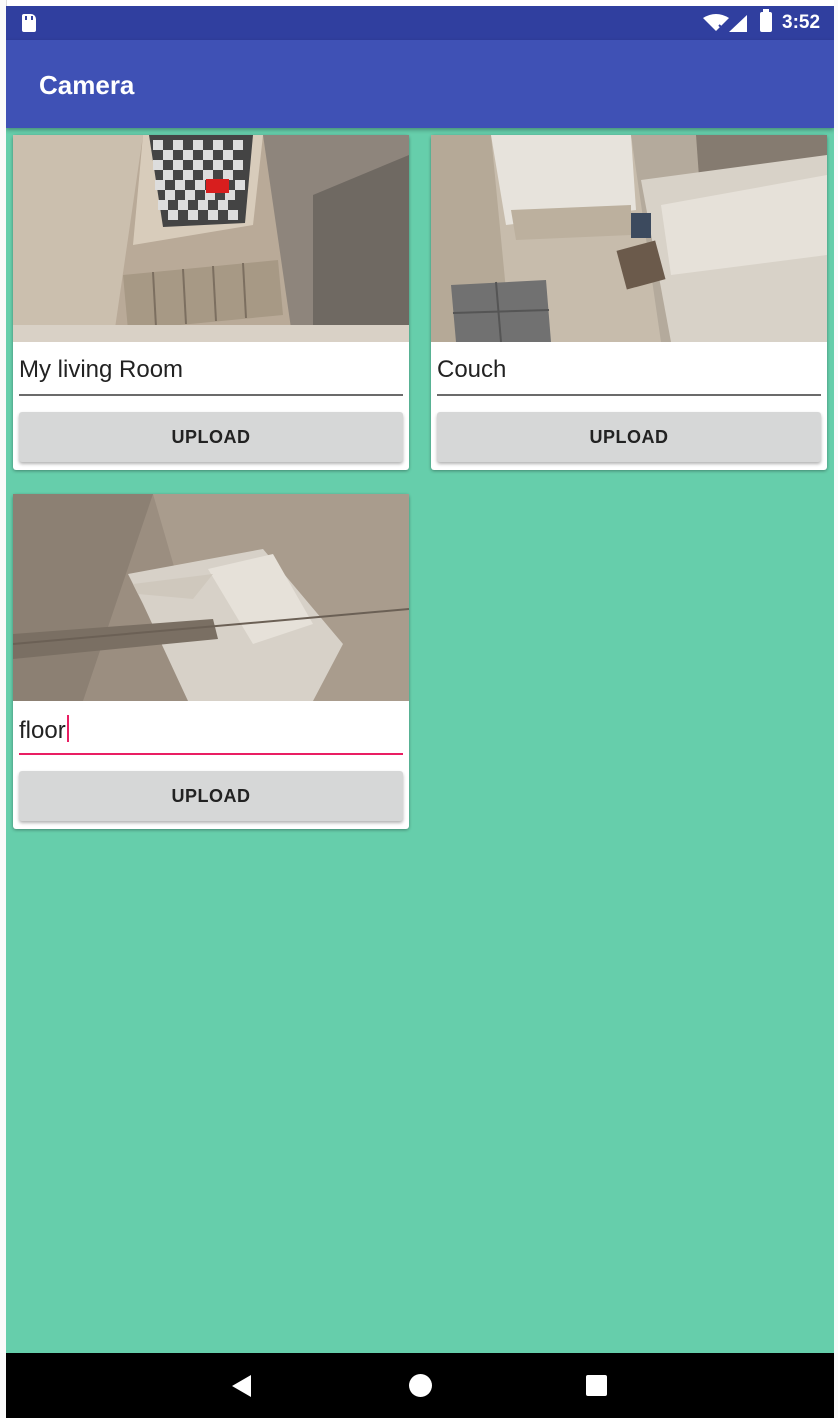 Image resolution: width=838 pixels, height=1418 pixels. I want to click on living-room-photo, so click(211, 238).